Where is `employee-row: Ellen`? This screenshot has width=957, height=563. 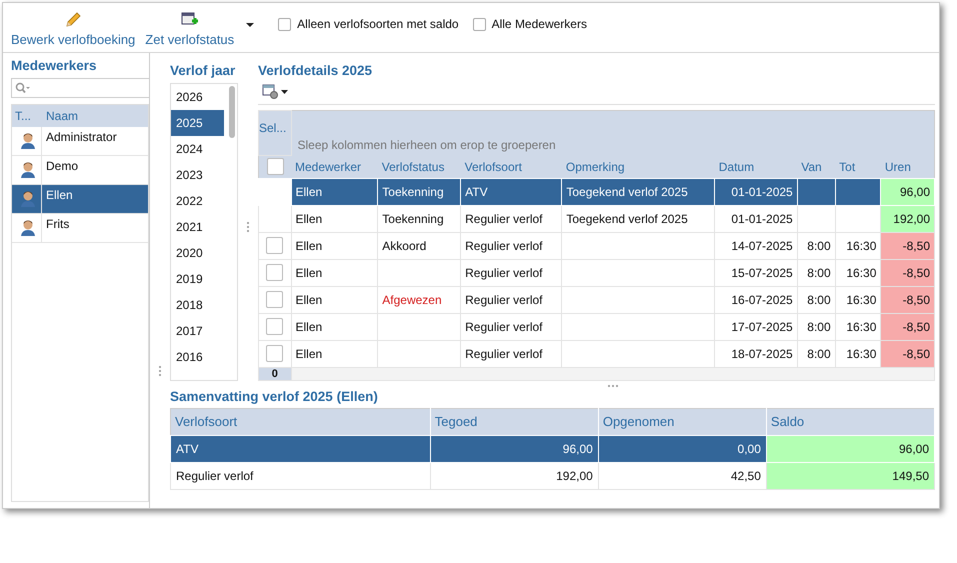 employee-row: Ellen is located at coordinates (80, 199).